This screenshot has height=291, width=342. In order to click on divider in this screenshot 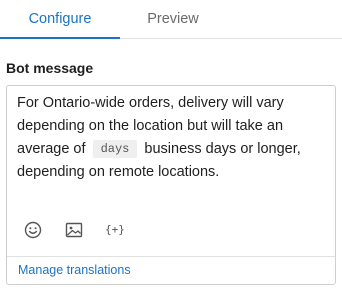, I will do `click(171, 256)`.